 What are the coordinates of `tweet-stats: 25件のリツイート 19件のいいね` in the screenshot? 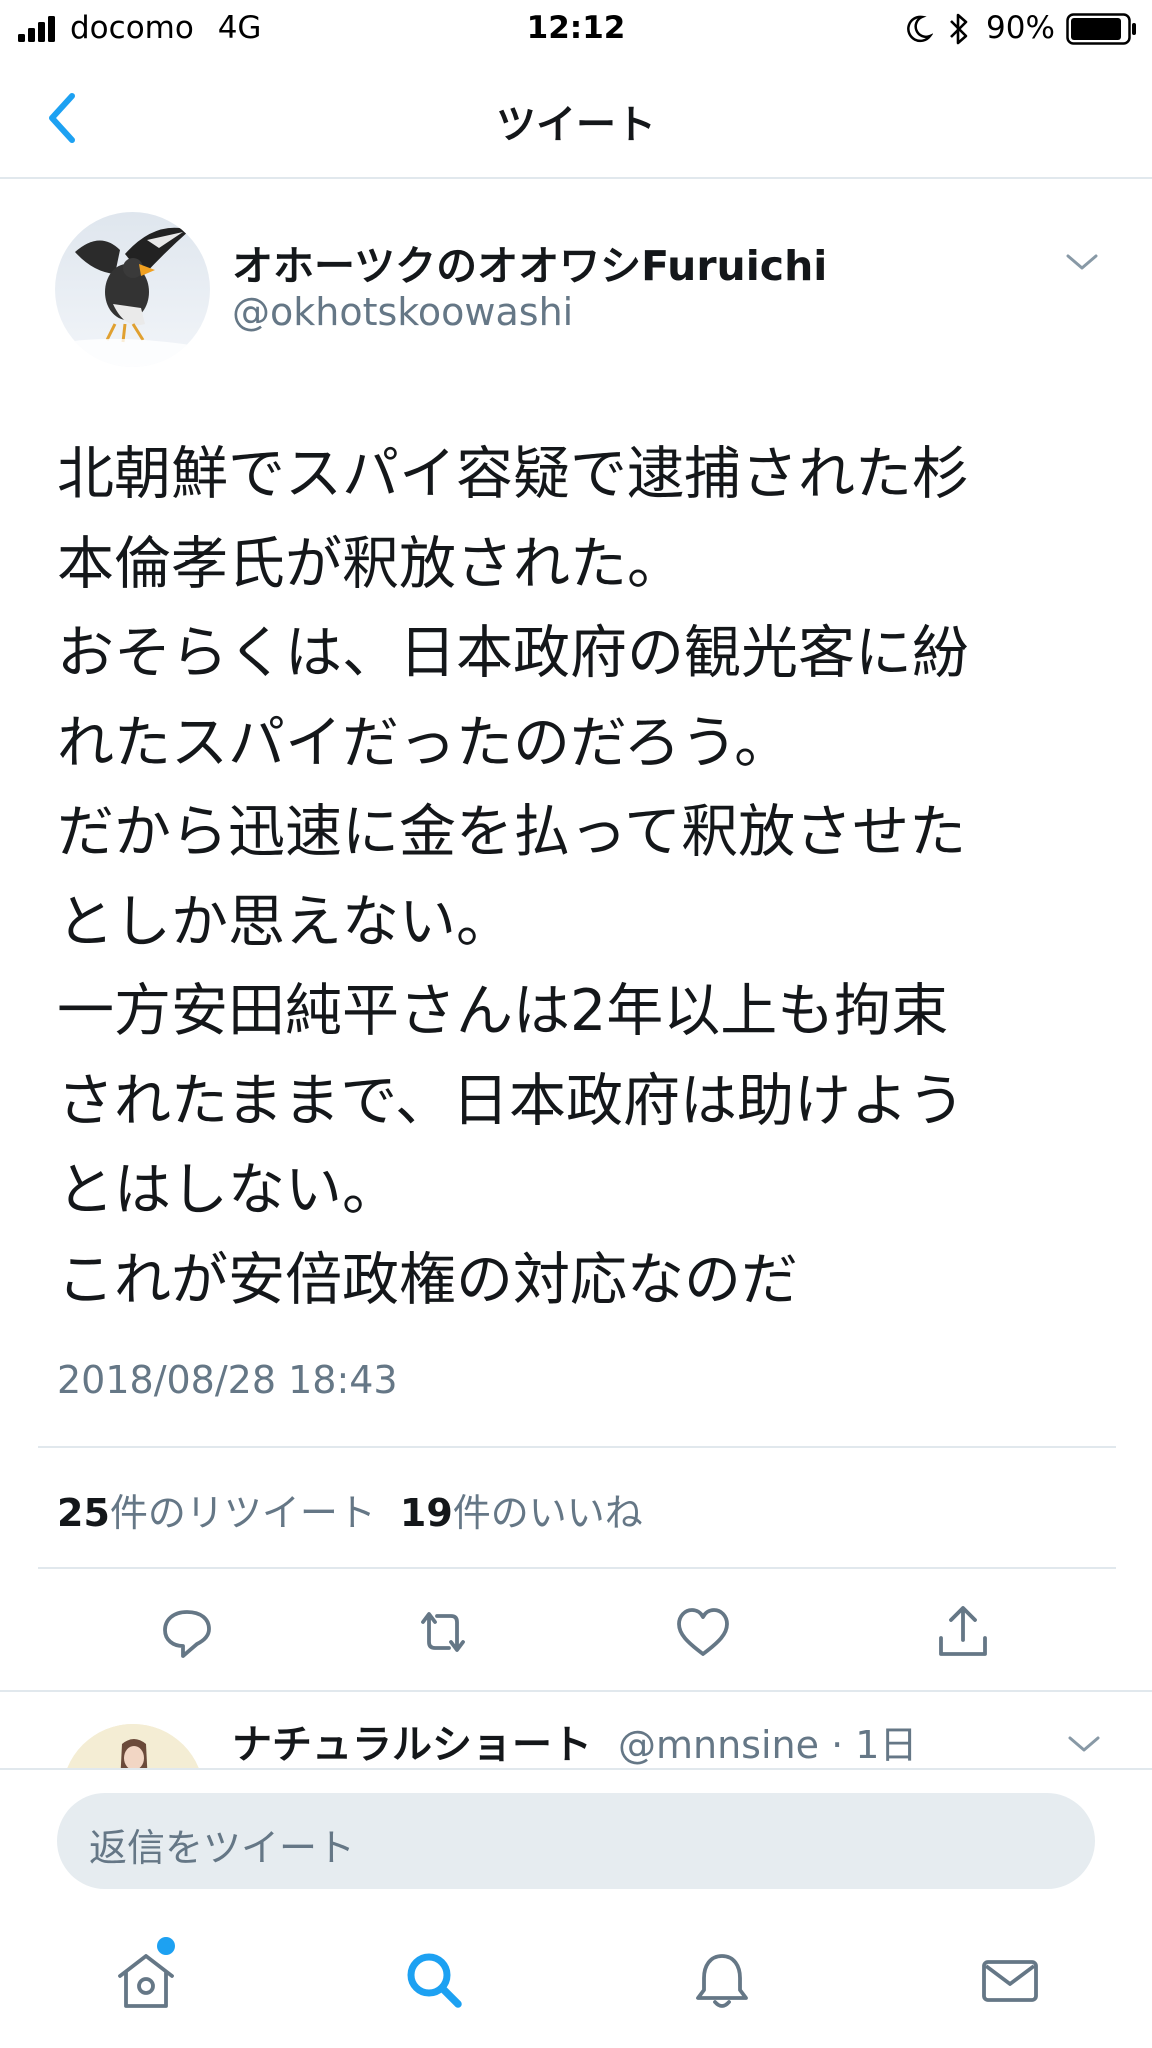 It's located at (350, 1509).